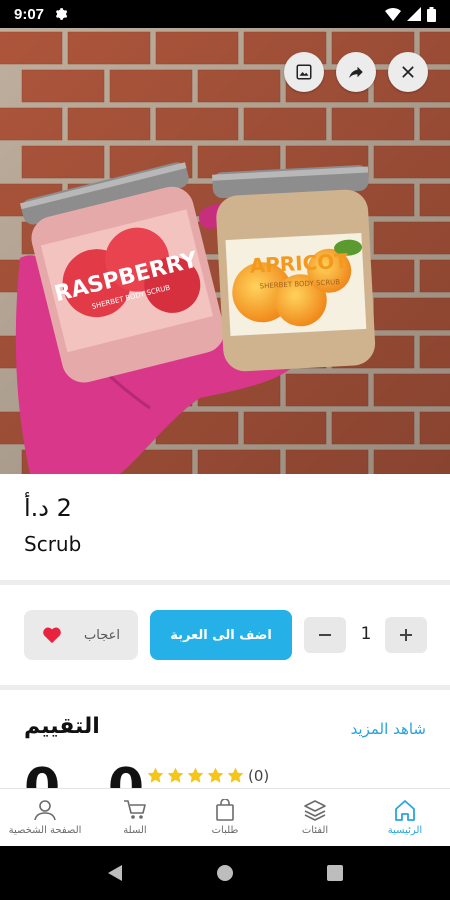  I want to click on gallery-button, so click(304, 72).